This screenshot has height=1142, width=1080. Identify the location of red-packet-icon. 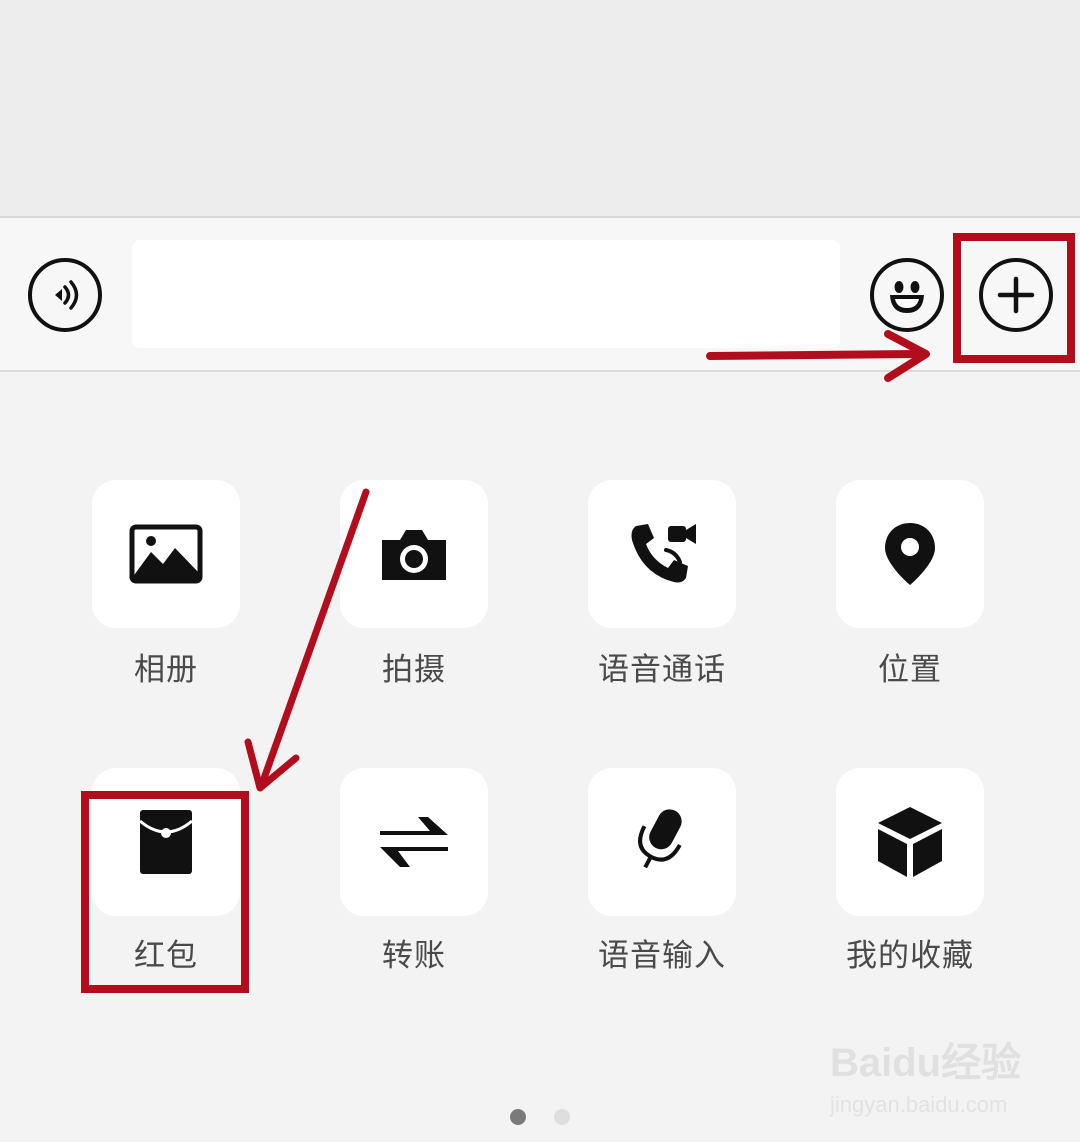
(166, 842).